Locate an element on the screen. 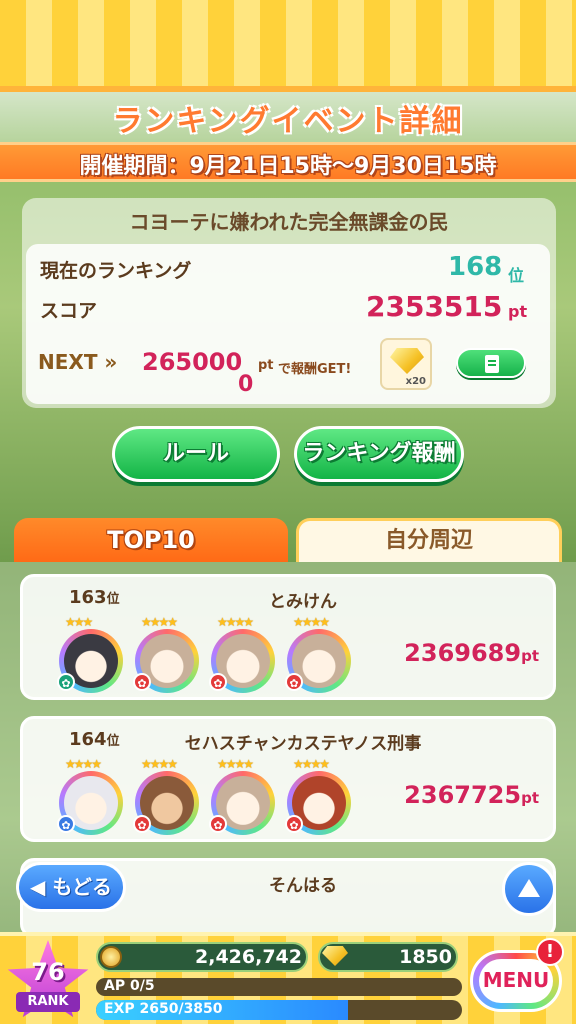 This screenshot has height=1024, width=576. player-name: コヨーテに嫌われた完全無課金の民 is located at coordinates (289, 222).